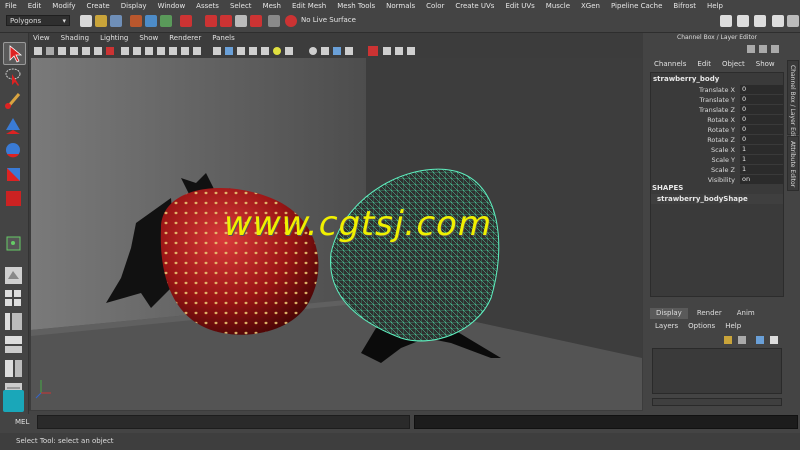 The image size is (800, 450). What do you see at coordinates (309, 6) in the screenshot?
I see `menu-edit-mesh: Edit Mesh` at bounding box center [309, 6].